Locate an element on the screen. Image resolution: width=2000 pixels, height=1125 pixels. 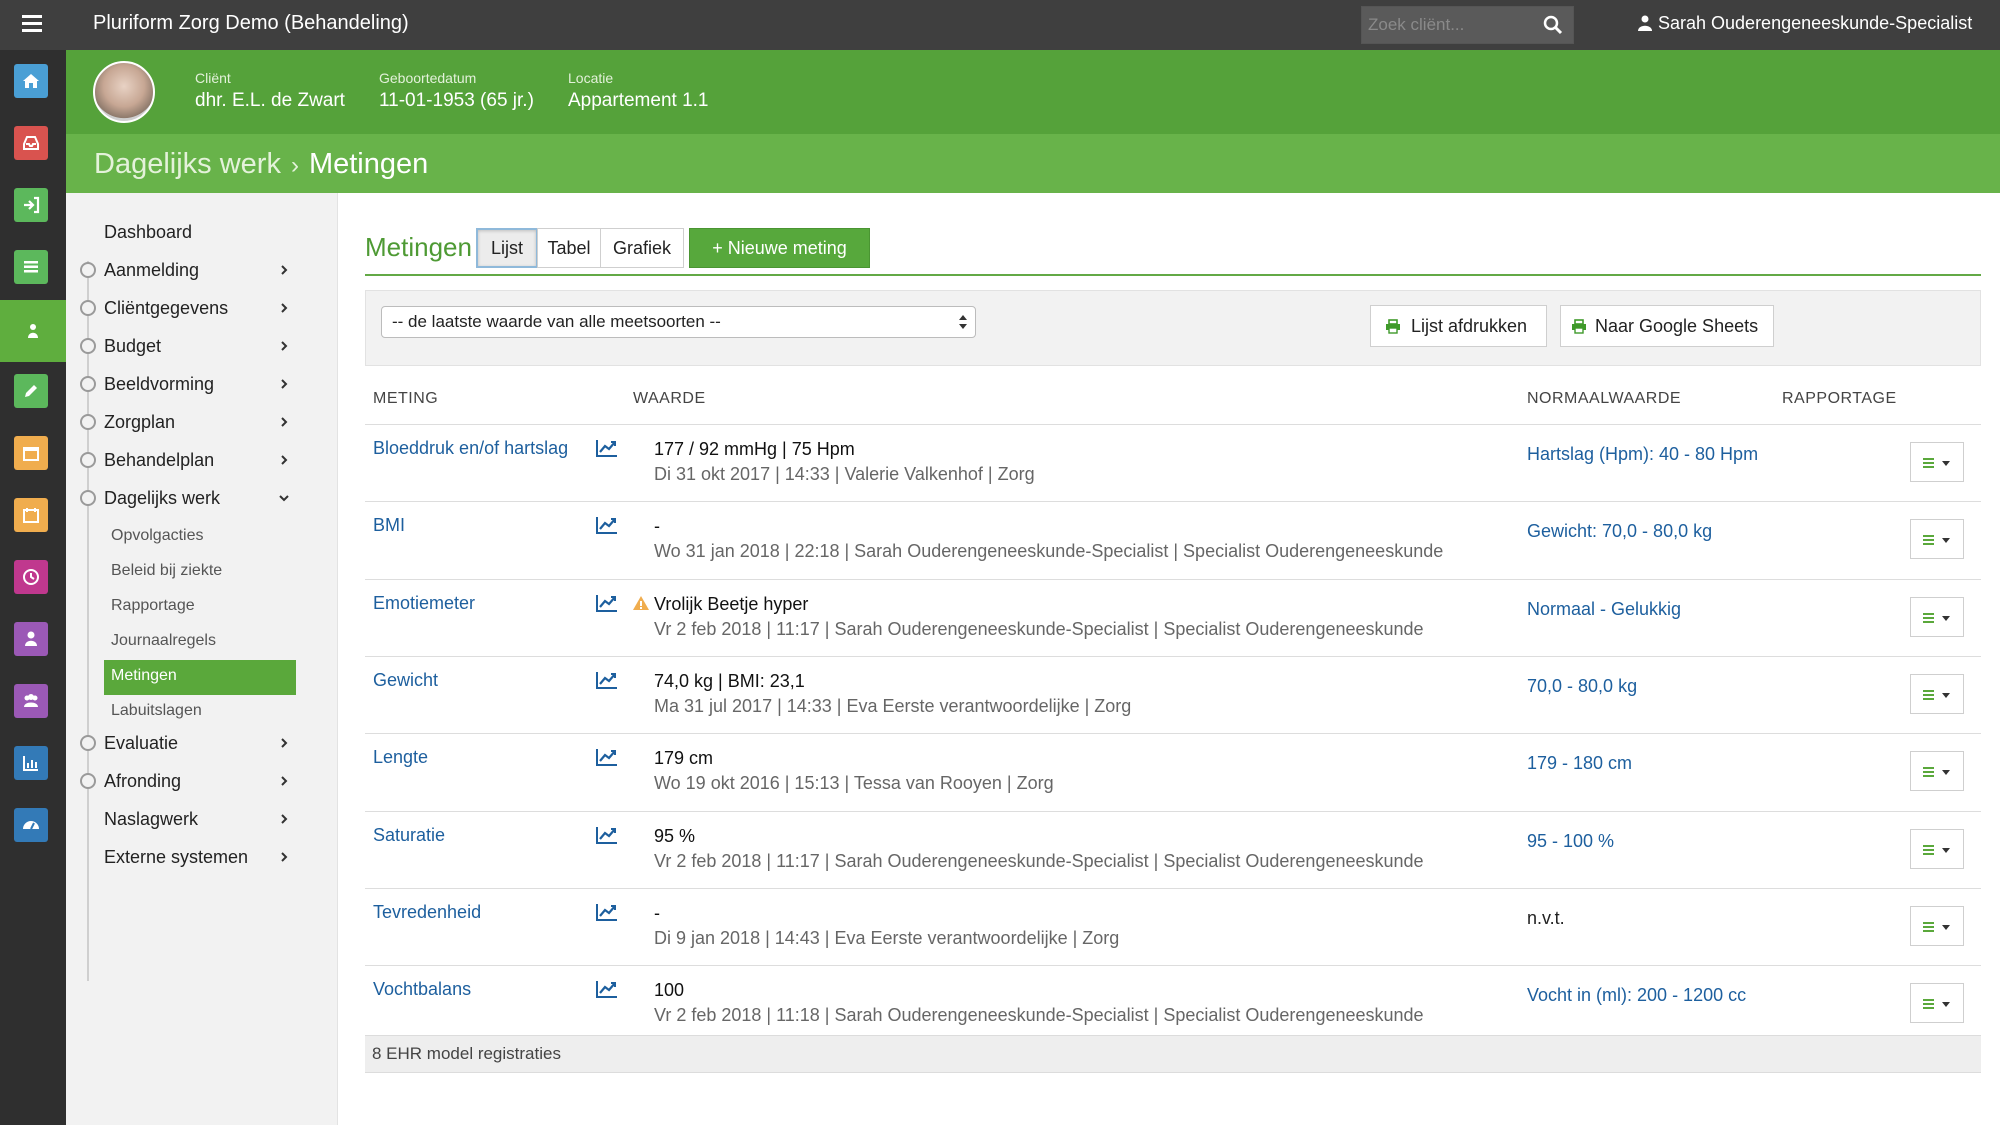
sub-item-opvolgacties: Opvolgacties is located at coordinates (157, 536).